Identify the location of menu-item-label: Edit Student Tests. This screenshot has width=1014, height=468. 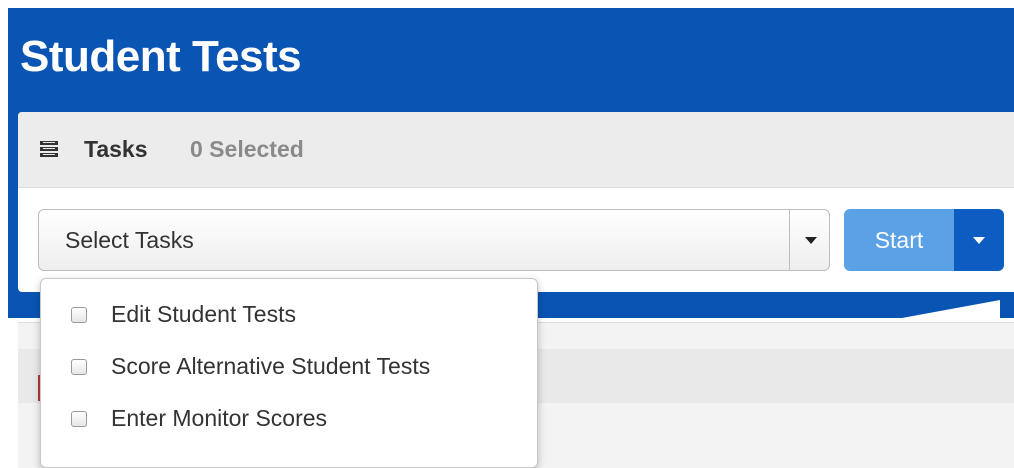
(203, 314).